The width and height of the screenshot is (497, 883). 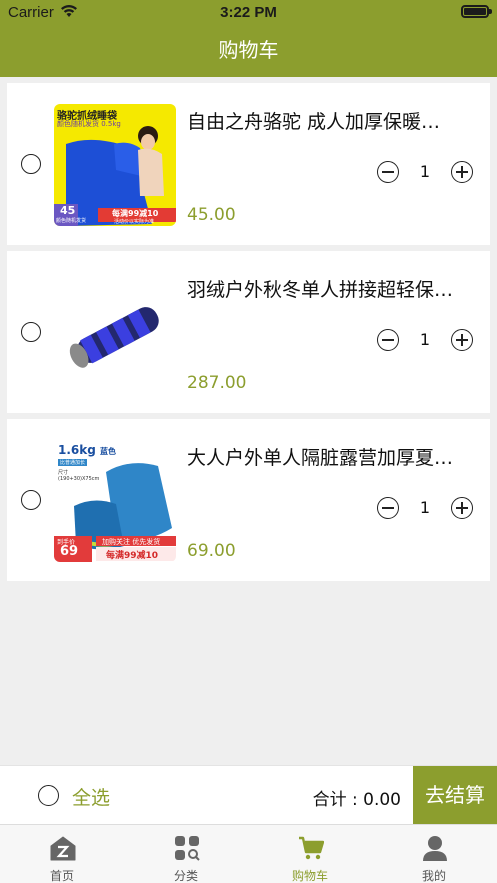 What do you see at coordinates (217, 383) in the screenshot?
I see `product-price: 287.00` at bounding box center [217, 383].